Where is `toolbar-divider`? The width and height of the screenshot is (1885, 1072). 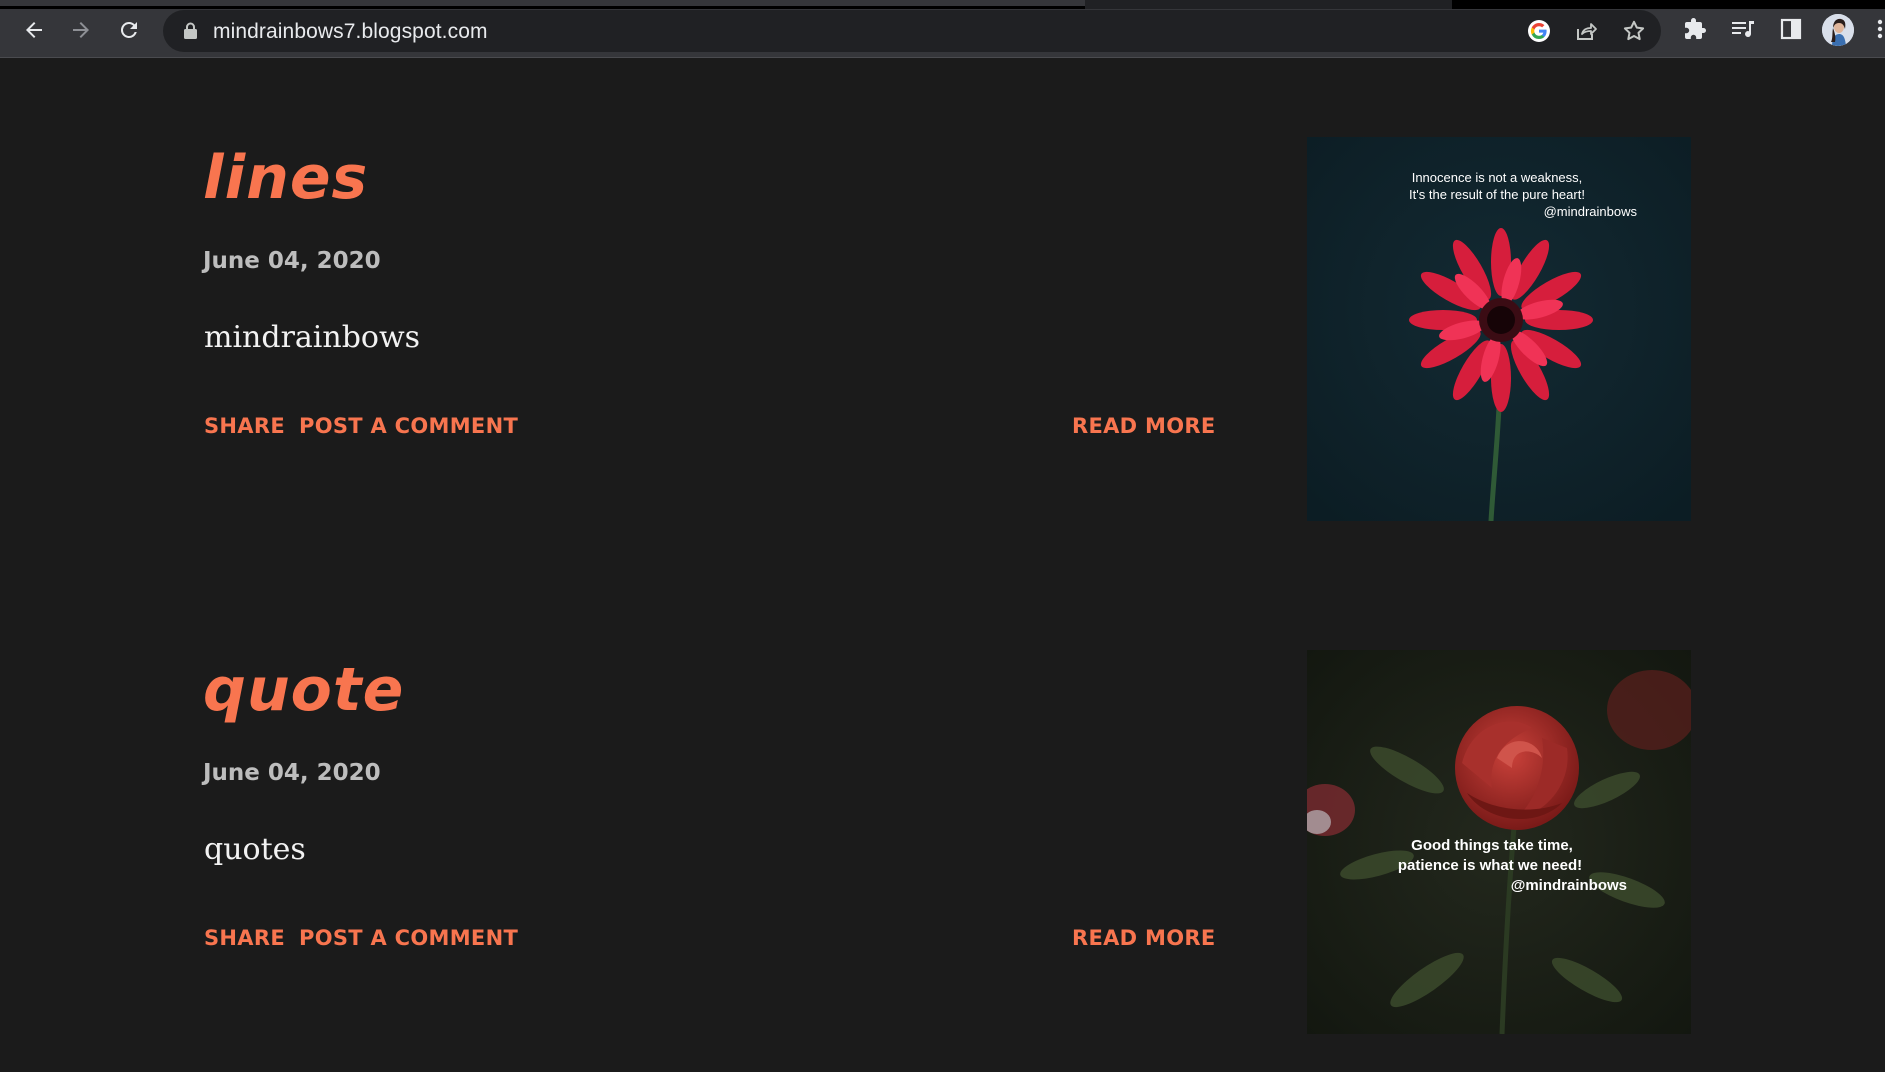 toolbar-divider is located at coordinates (942, 57).